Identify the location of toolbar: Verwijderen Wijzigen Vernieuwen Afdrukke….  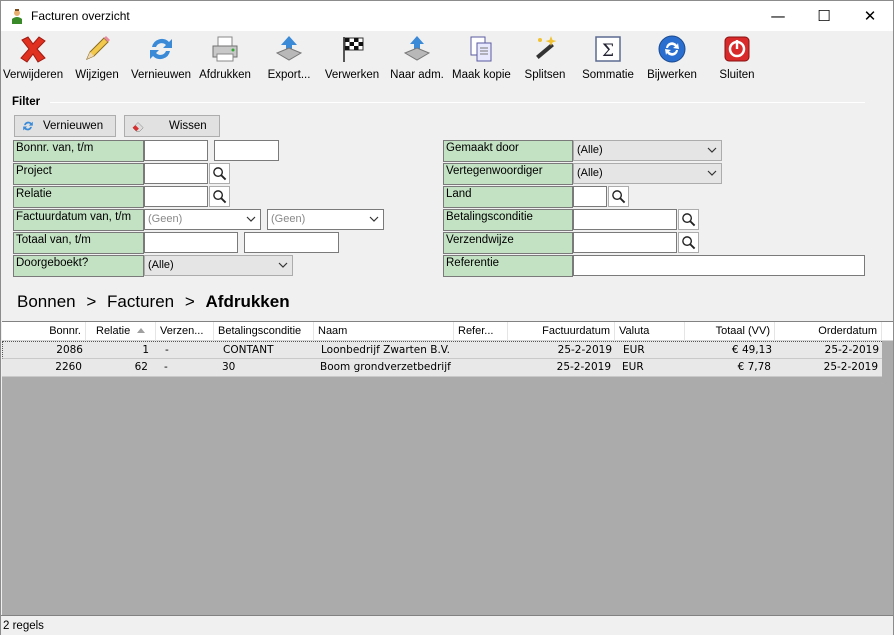
(447, 60).